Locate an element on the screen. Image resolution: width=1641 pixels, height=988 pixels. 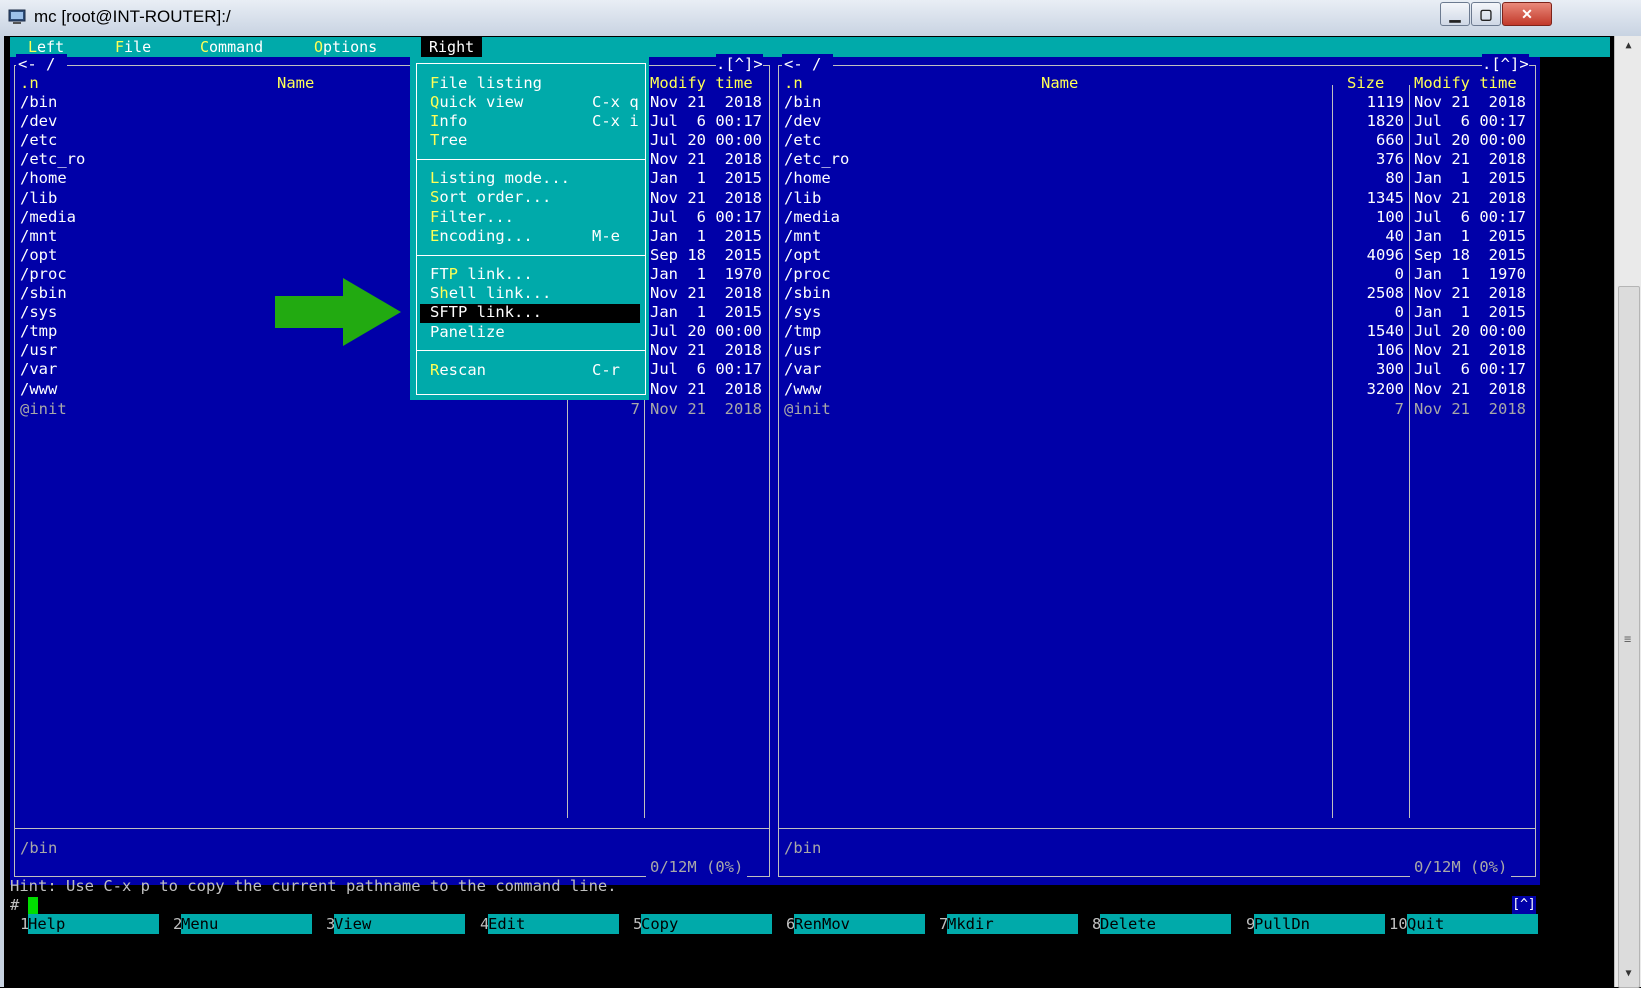
right-header-n: .n is located at coordinates (793, 83).